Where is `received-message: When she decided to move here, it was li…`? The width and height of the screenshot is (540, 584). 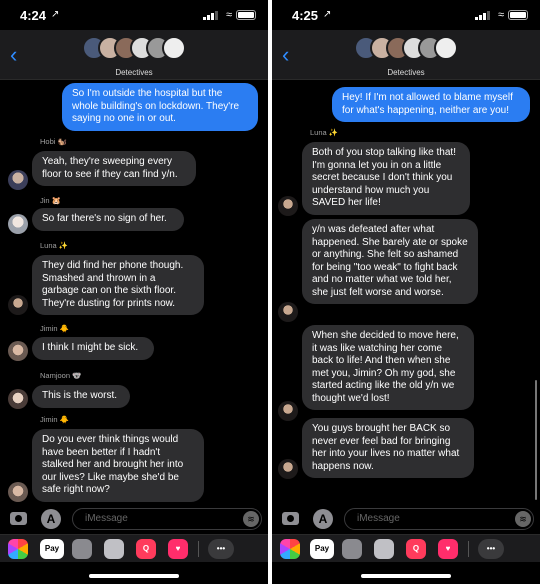
received-message: When she decided to move here, it was li… is located at coordinates (388, 367).